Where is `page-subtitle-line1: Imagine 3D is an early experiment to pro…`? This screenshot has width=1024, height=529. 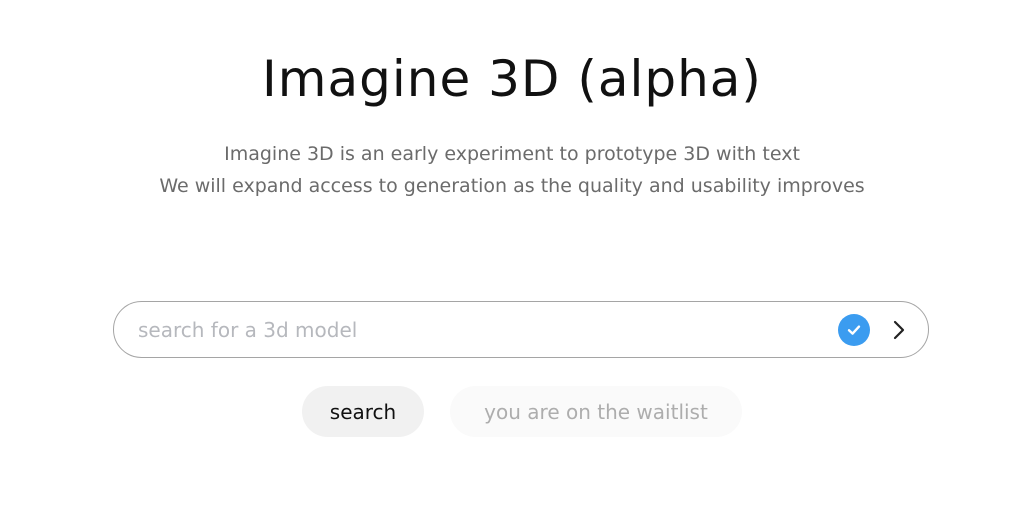
page-subtitle-line1: Imagine 3D is an early experiment to pro… is located at coordinates (512, 154).